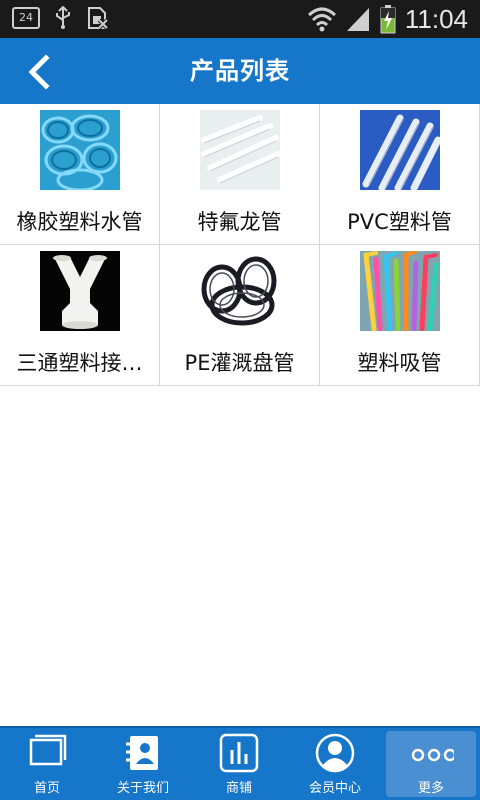  What do you see at coordinates (400, 150) in the screenshot?
I see `product-image-pvc-pipes` at bounding box center [400, 150].